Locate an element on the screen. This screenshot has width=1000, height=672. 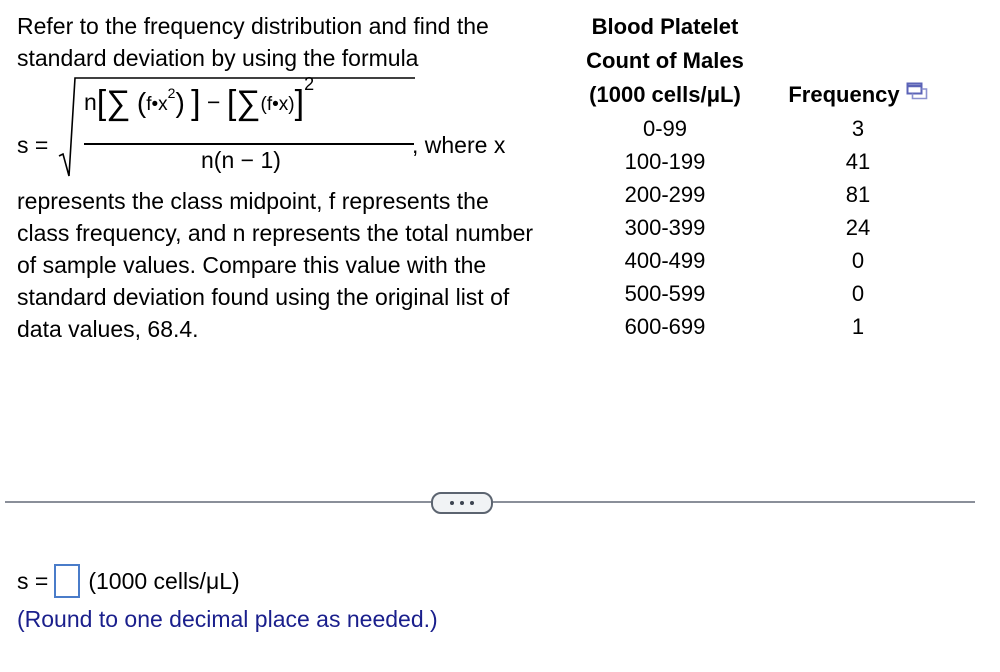
header-frequency-label: Frequency is located at coordinates (844, 94).